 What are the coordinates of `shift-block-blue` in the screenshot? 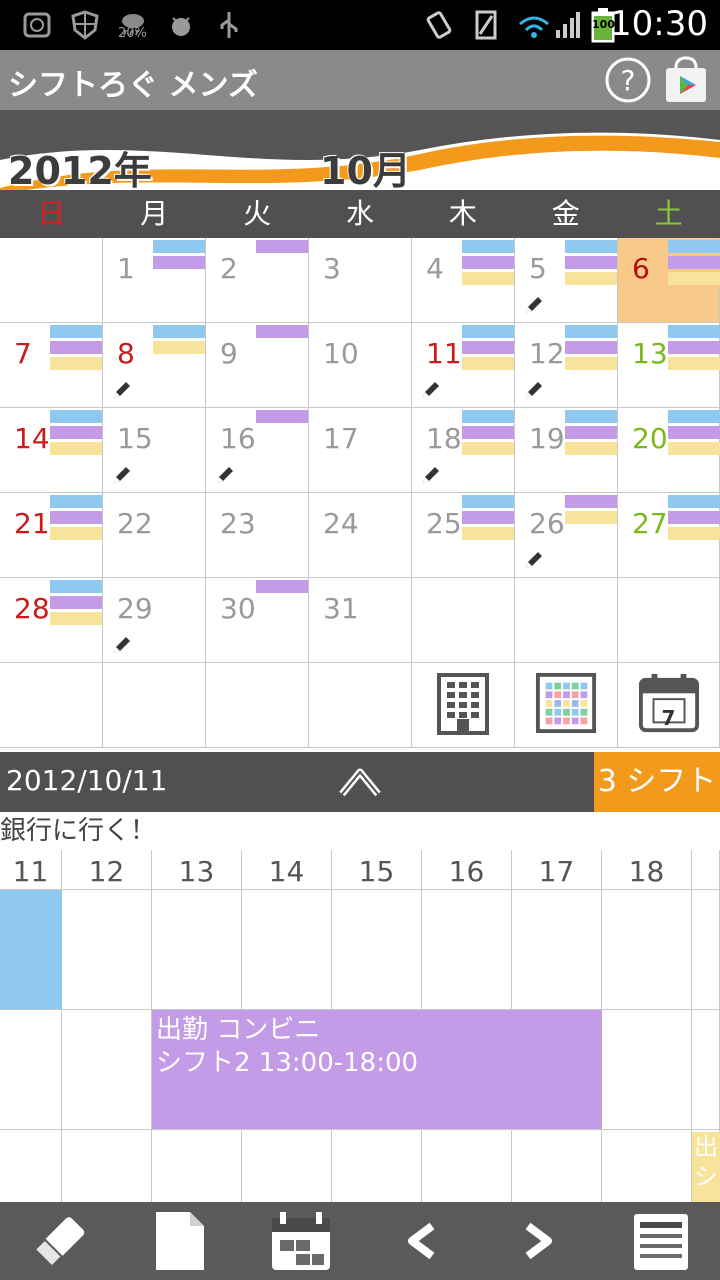 It's located at (31, 949).